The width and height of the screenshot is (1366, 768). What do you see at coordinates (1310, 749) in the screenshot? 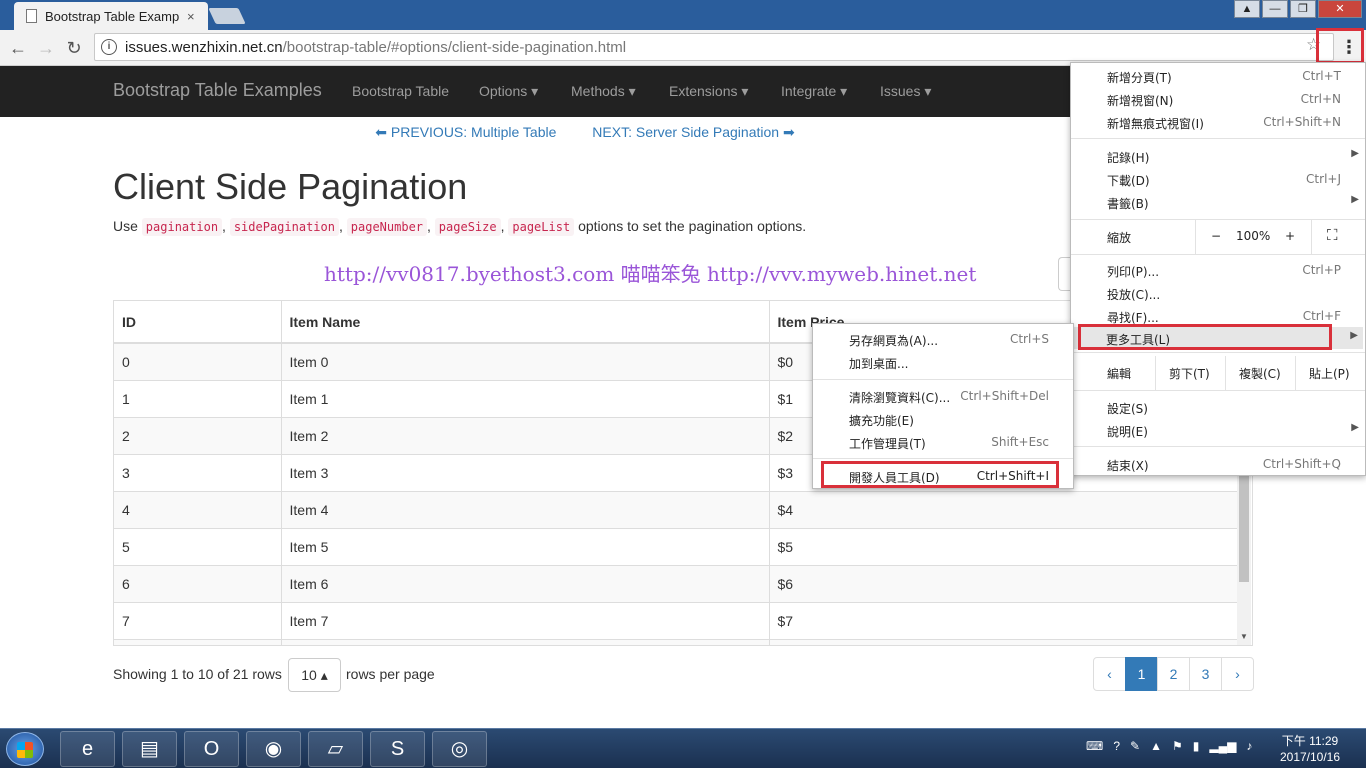
I see `taskbar-clock: 下午 11:29 2017/10/16` at bounding box center [1310, 749].